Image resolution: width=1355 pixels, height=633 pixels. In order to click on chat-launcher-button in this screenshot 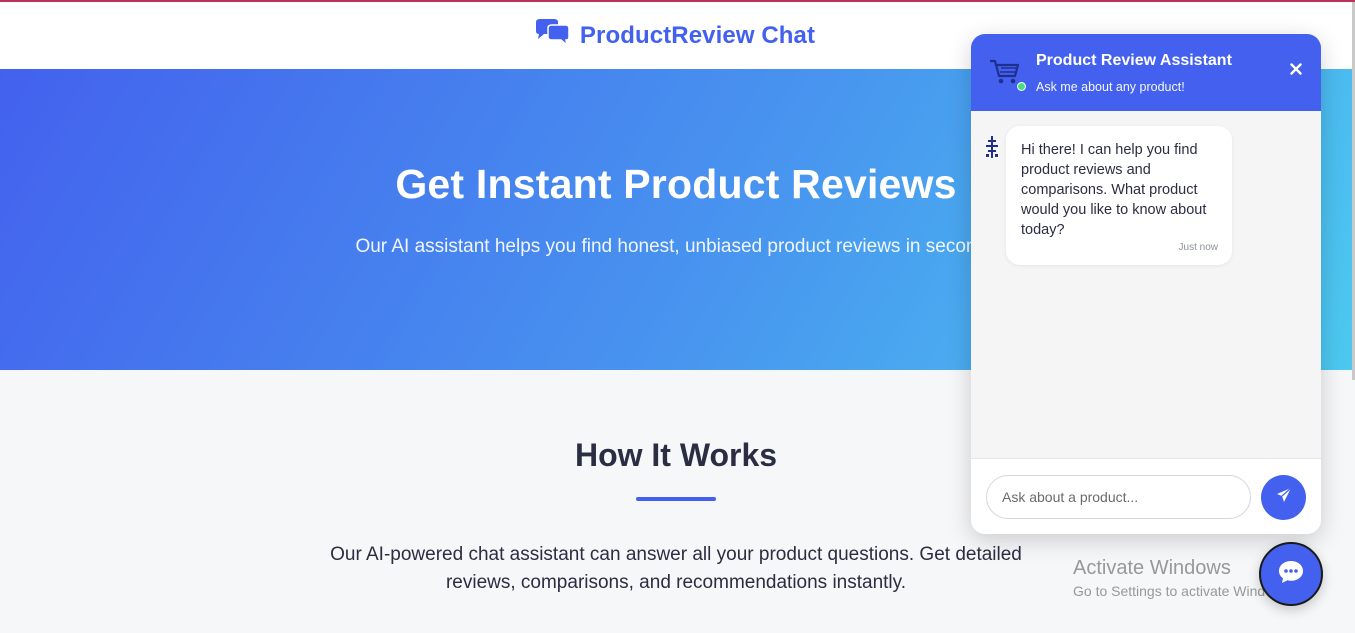, I will do `click(1291, 574)`.